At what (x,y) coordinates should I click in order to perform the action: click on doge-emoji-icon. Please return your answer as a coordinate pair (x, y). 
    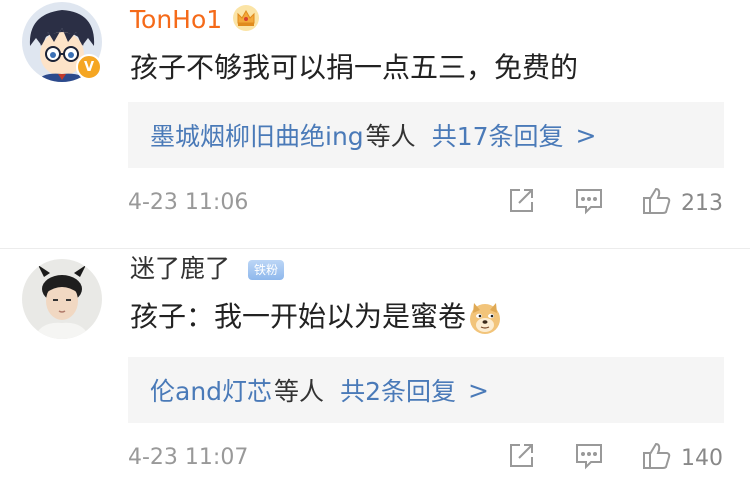
    Looking at the image, I should click on (485, 318).